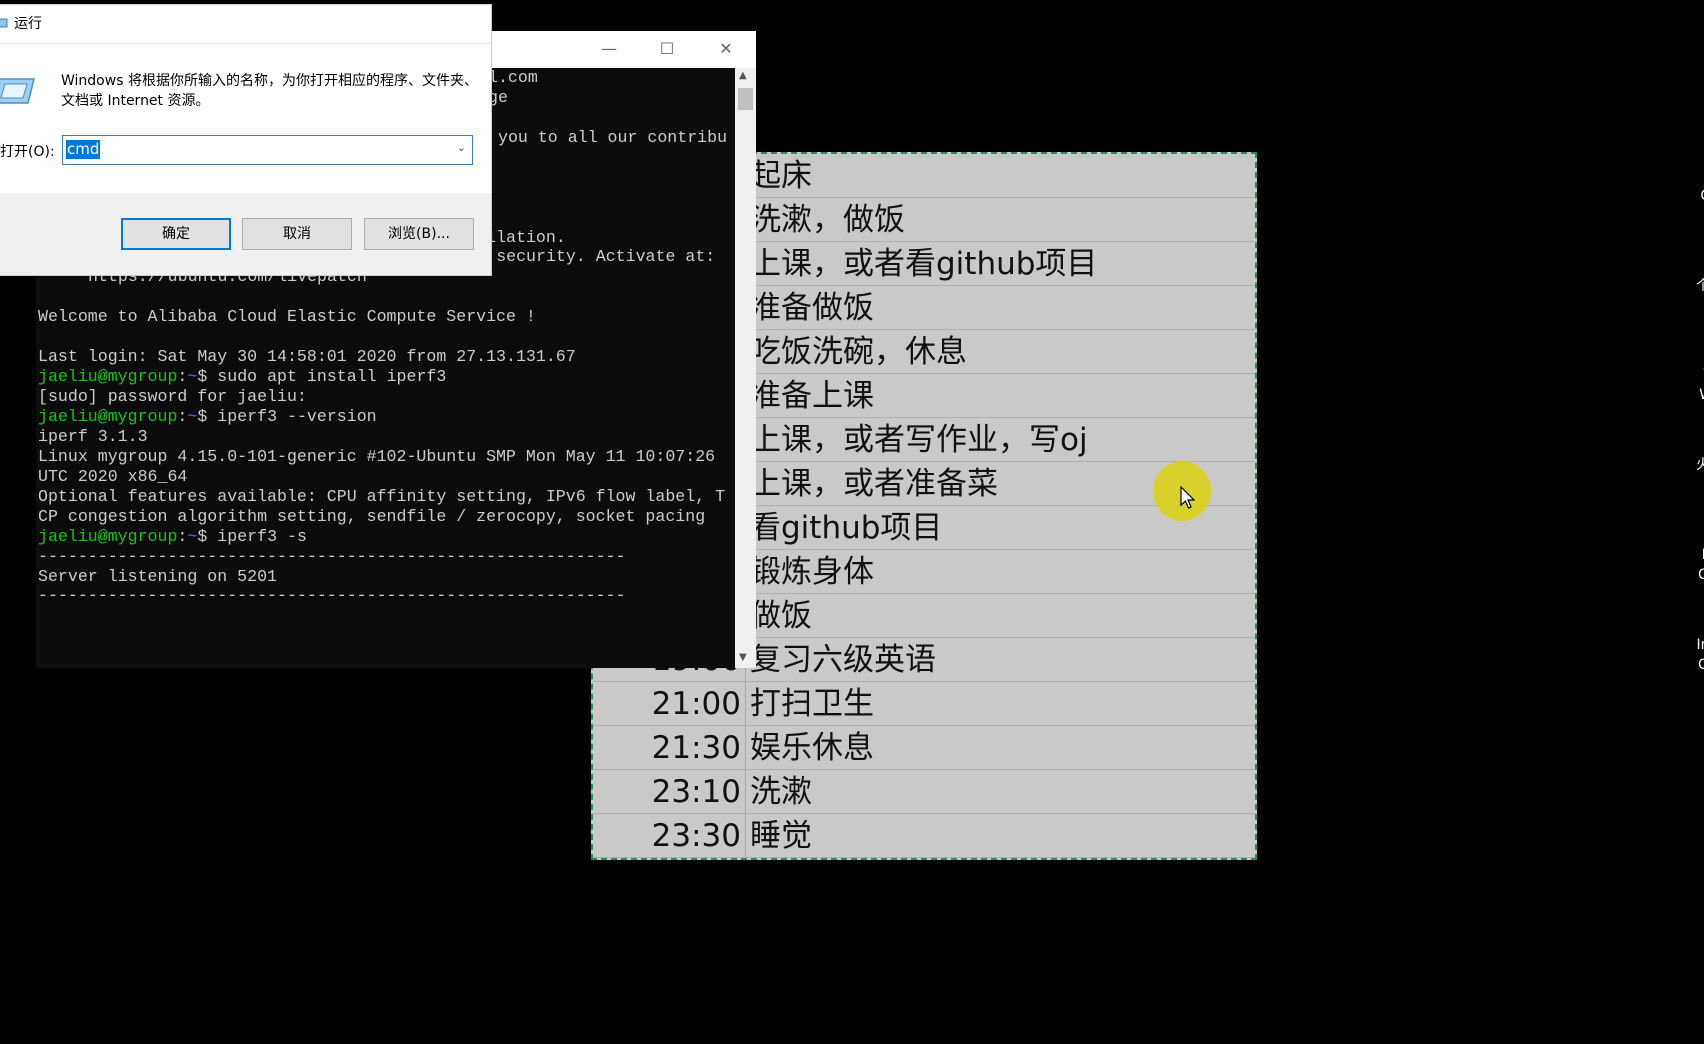 Image resolution: width=1704 pixels, height=1044 pixels. Describe the element at coordinates (1684, 375) in the screenshot. I see `label-line: Vi` at that location.